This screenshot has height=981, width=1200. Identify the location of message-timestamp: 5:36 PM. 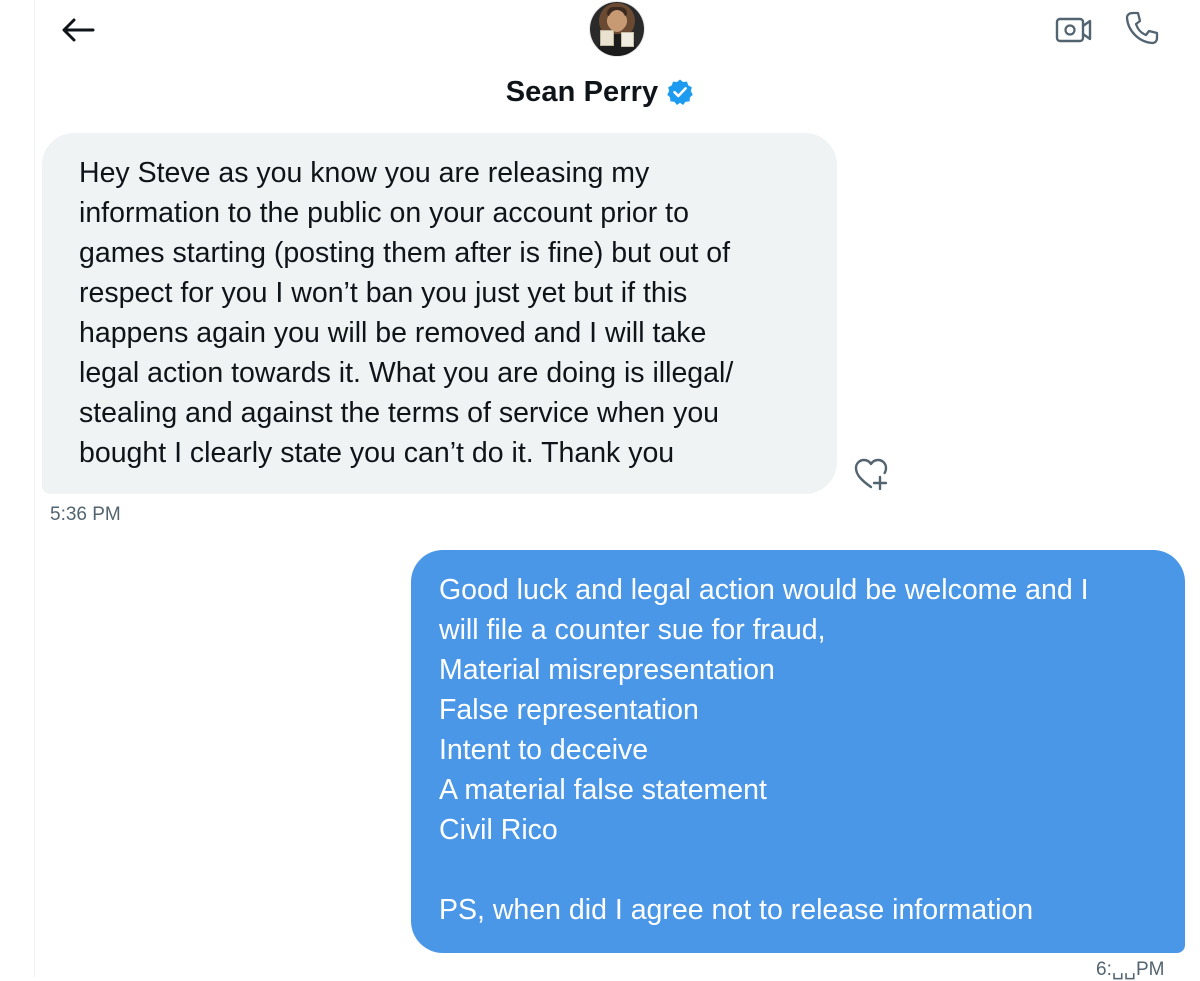
(85, 514).